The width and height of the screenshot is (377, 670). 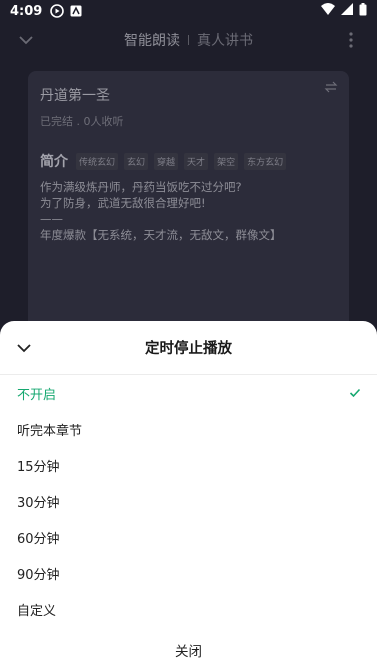 What do you see at coordinates (51, 219) in the screenshot?
I see `desc-line: ——` at bounding box center [51, 219].